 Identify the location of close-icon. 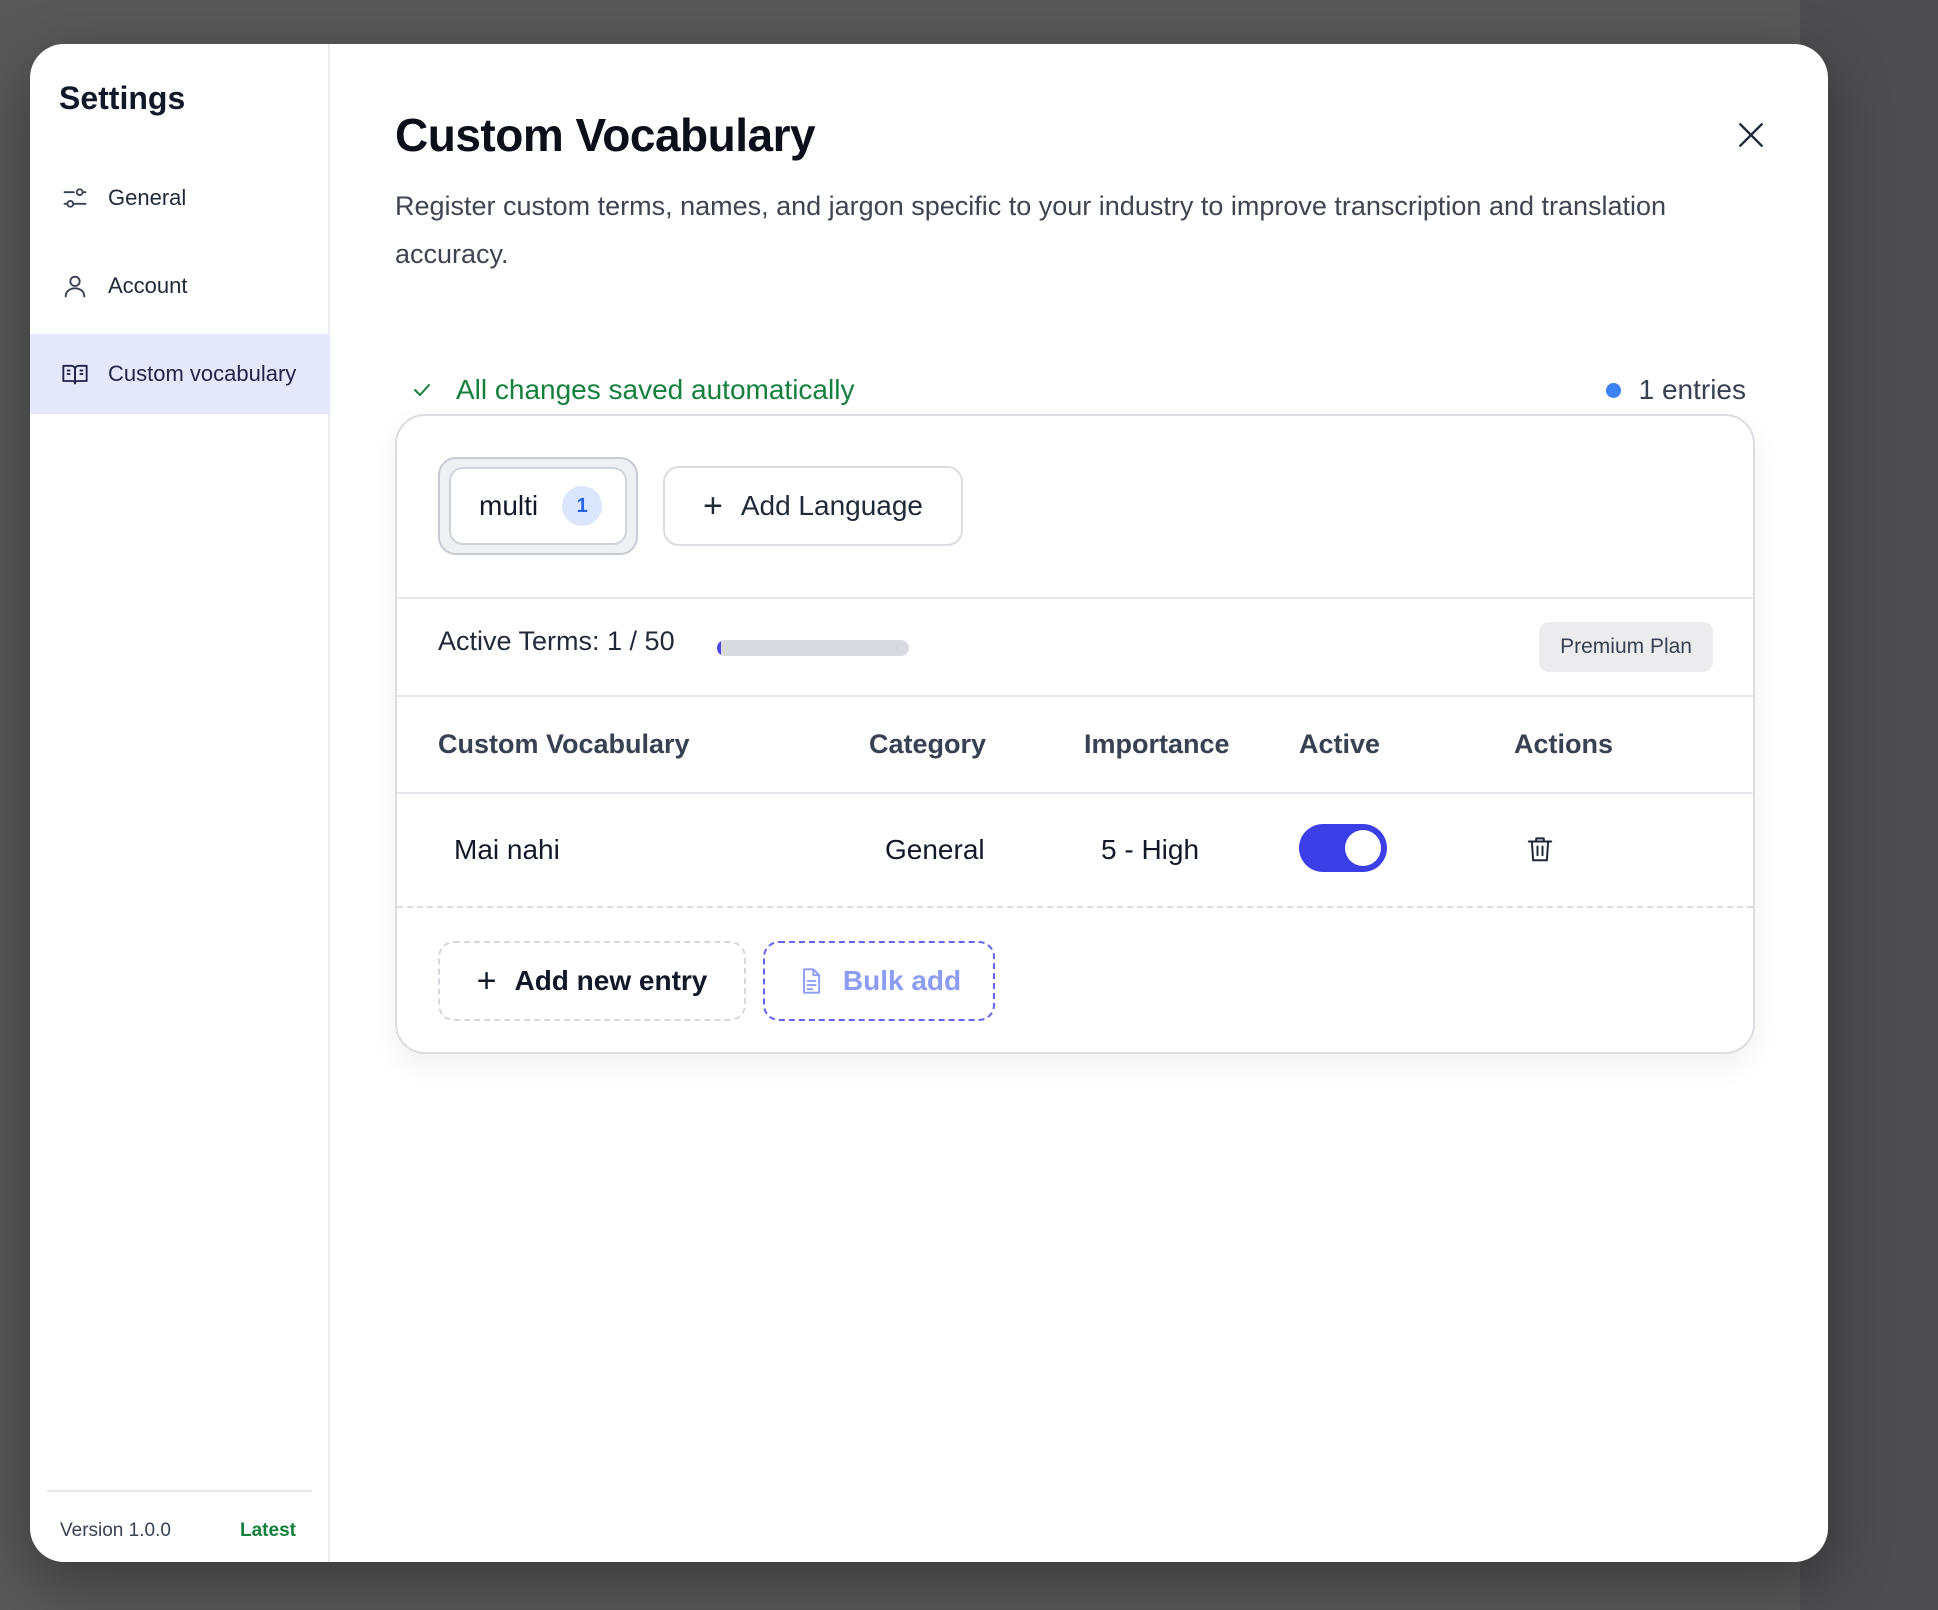
(1751, 135).